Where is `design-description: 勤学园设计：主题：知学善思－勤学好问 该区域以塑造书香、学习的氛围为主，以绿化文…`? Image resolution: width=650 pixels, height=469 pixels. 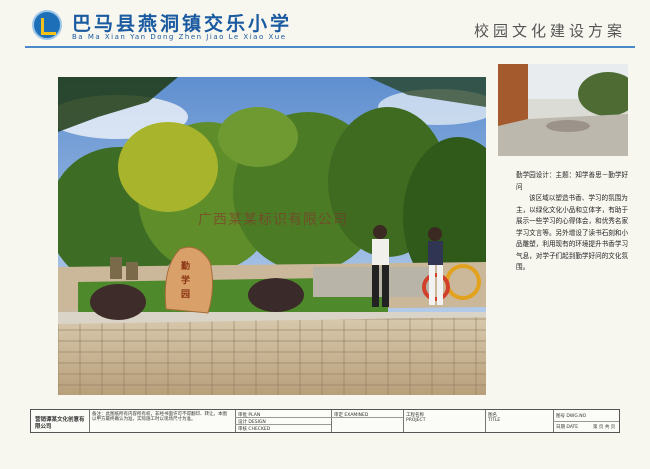 design-description: 勤学园设计：主题：知学善思－勤学好问 该区域以塑造书香、学习的氛围为主，以绿化文… is located at coordinates (575, 222).